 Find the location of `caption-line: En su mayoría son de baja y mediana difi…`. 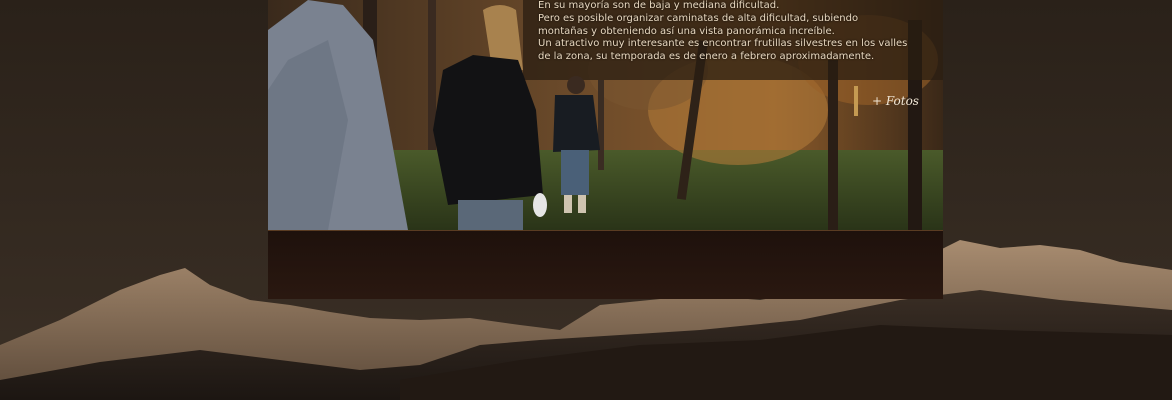

caption-line: En su mayoría son de baja y mediana difi… is located at coordinates (659, 5).